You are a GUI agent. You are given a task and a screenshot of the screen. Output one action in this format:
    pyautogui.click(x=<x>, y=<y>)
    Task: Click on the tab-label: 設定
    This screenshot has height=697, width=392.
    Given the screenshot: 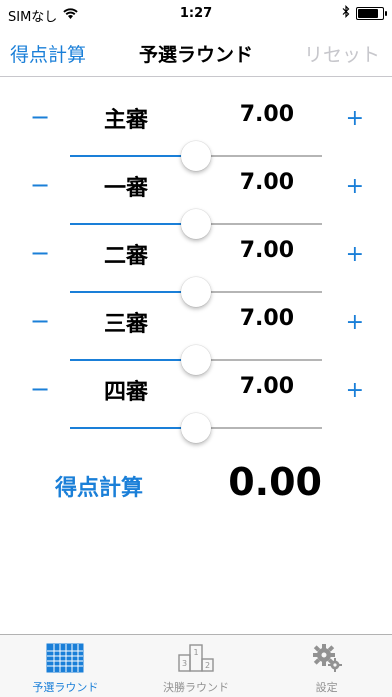 What is the action you would take?
    pyautogui.click(x=326, y=687)
    